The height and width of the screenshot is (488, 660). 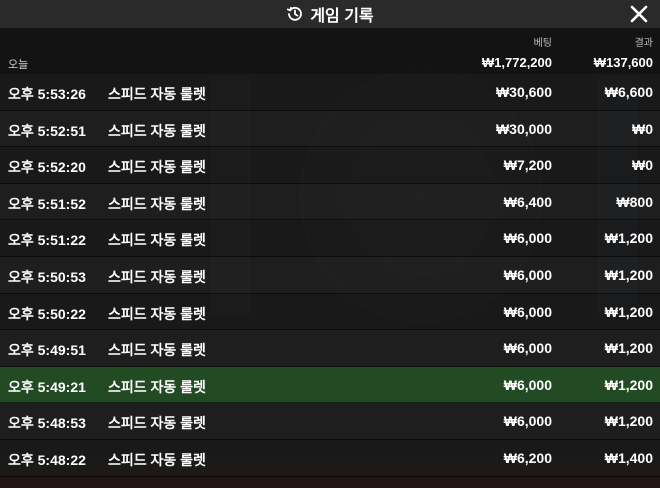 I want to click on row-bet-amount: ₩7,200, so click(x=527, y=165).